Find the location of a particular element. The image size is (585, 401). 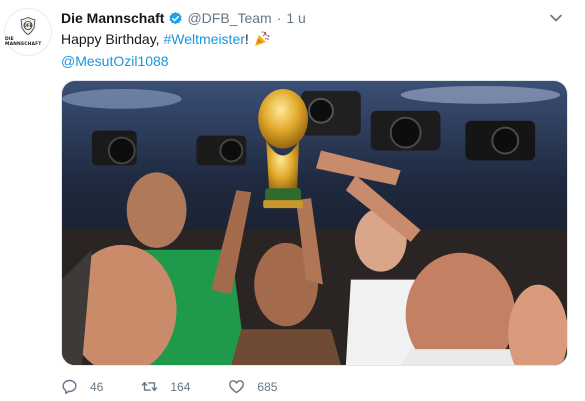

tweet-text-suffix: ! is located at coordinates (246, 39).